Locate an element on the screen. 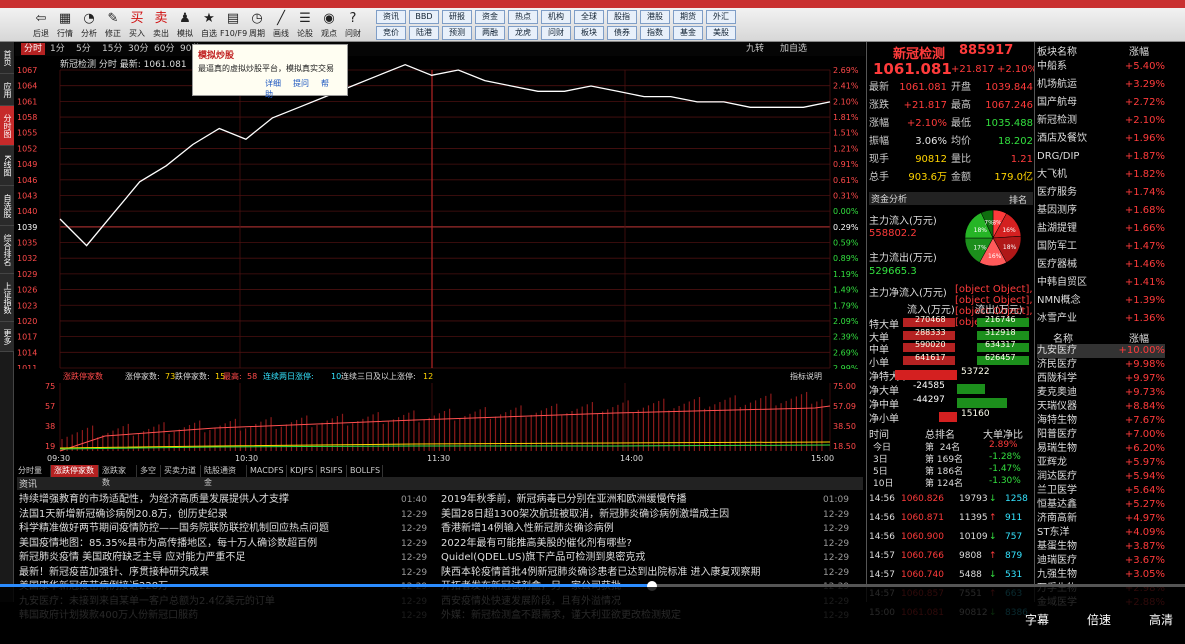 The height and width of the screenshot is (644, 1185). toolbar-small-button: 指数 is located at coordinates (655, 33).